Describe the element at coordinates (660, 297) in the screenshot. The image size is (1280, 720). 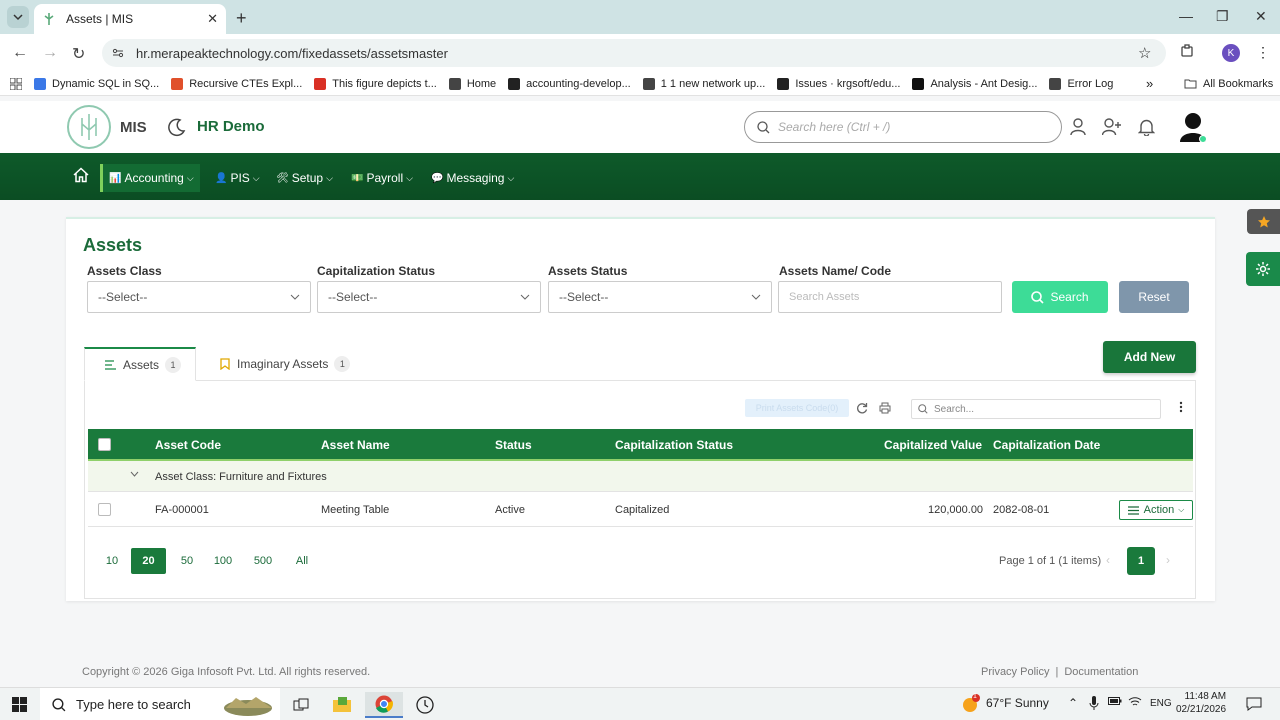
I see `assets-status-select: --Select--` at that location.